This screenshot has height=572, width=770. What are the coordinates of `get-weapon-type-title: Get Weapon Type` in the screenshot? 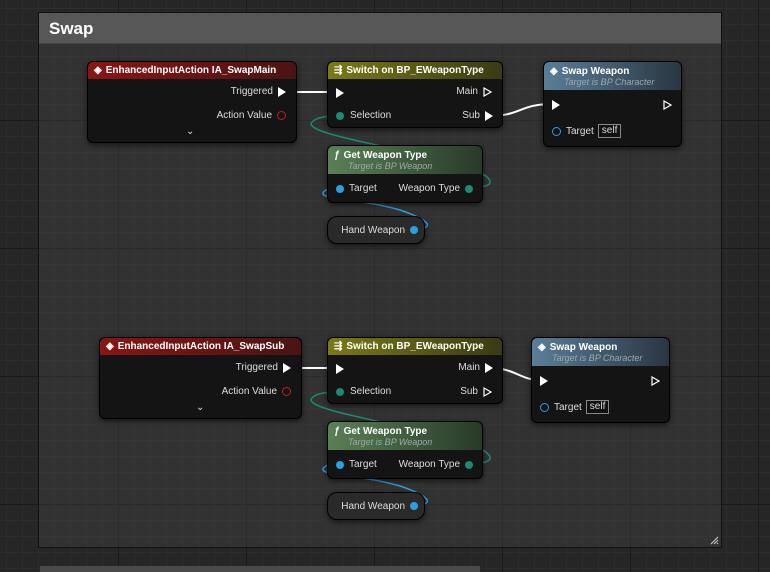 It's located at (385, 155).